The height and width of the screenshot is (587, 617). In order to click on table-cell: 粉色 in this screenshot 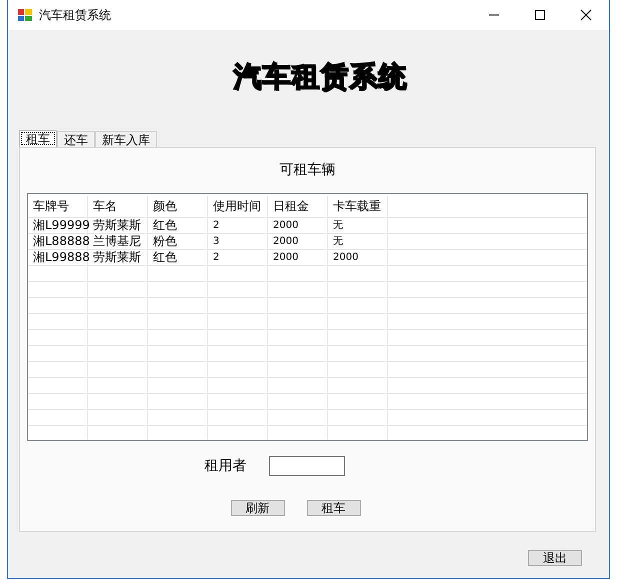, I will do `click(178, 241)`.